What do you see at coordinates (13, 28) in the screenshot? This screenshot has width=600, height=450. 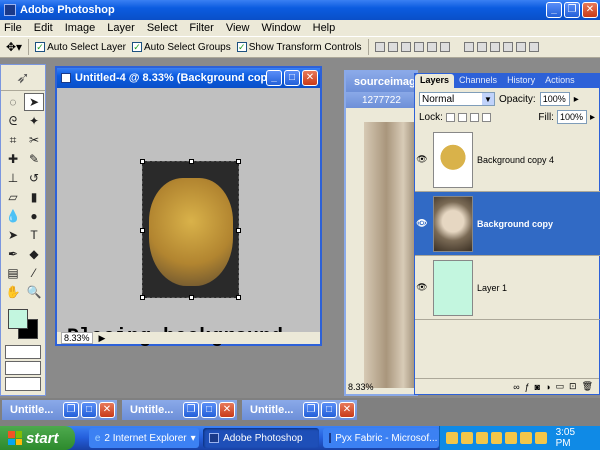 I see `menu-file: File` at bounding box center [13, 28].